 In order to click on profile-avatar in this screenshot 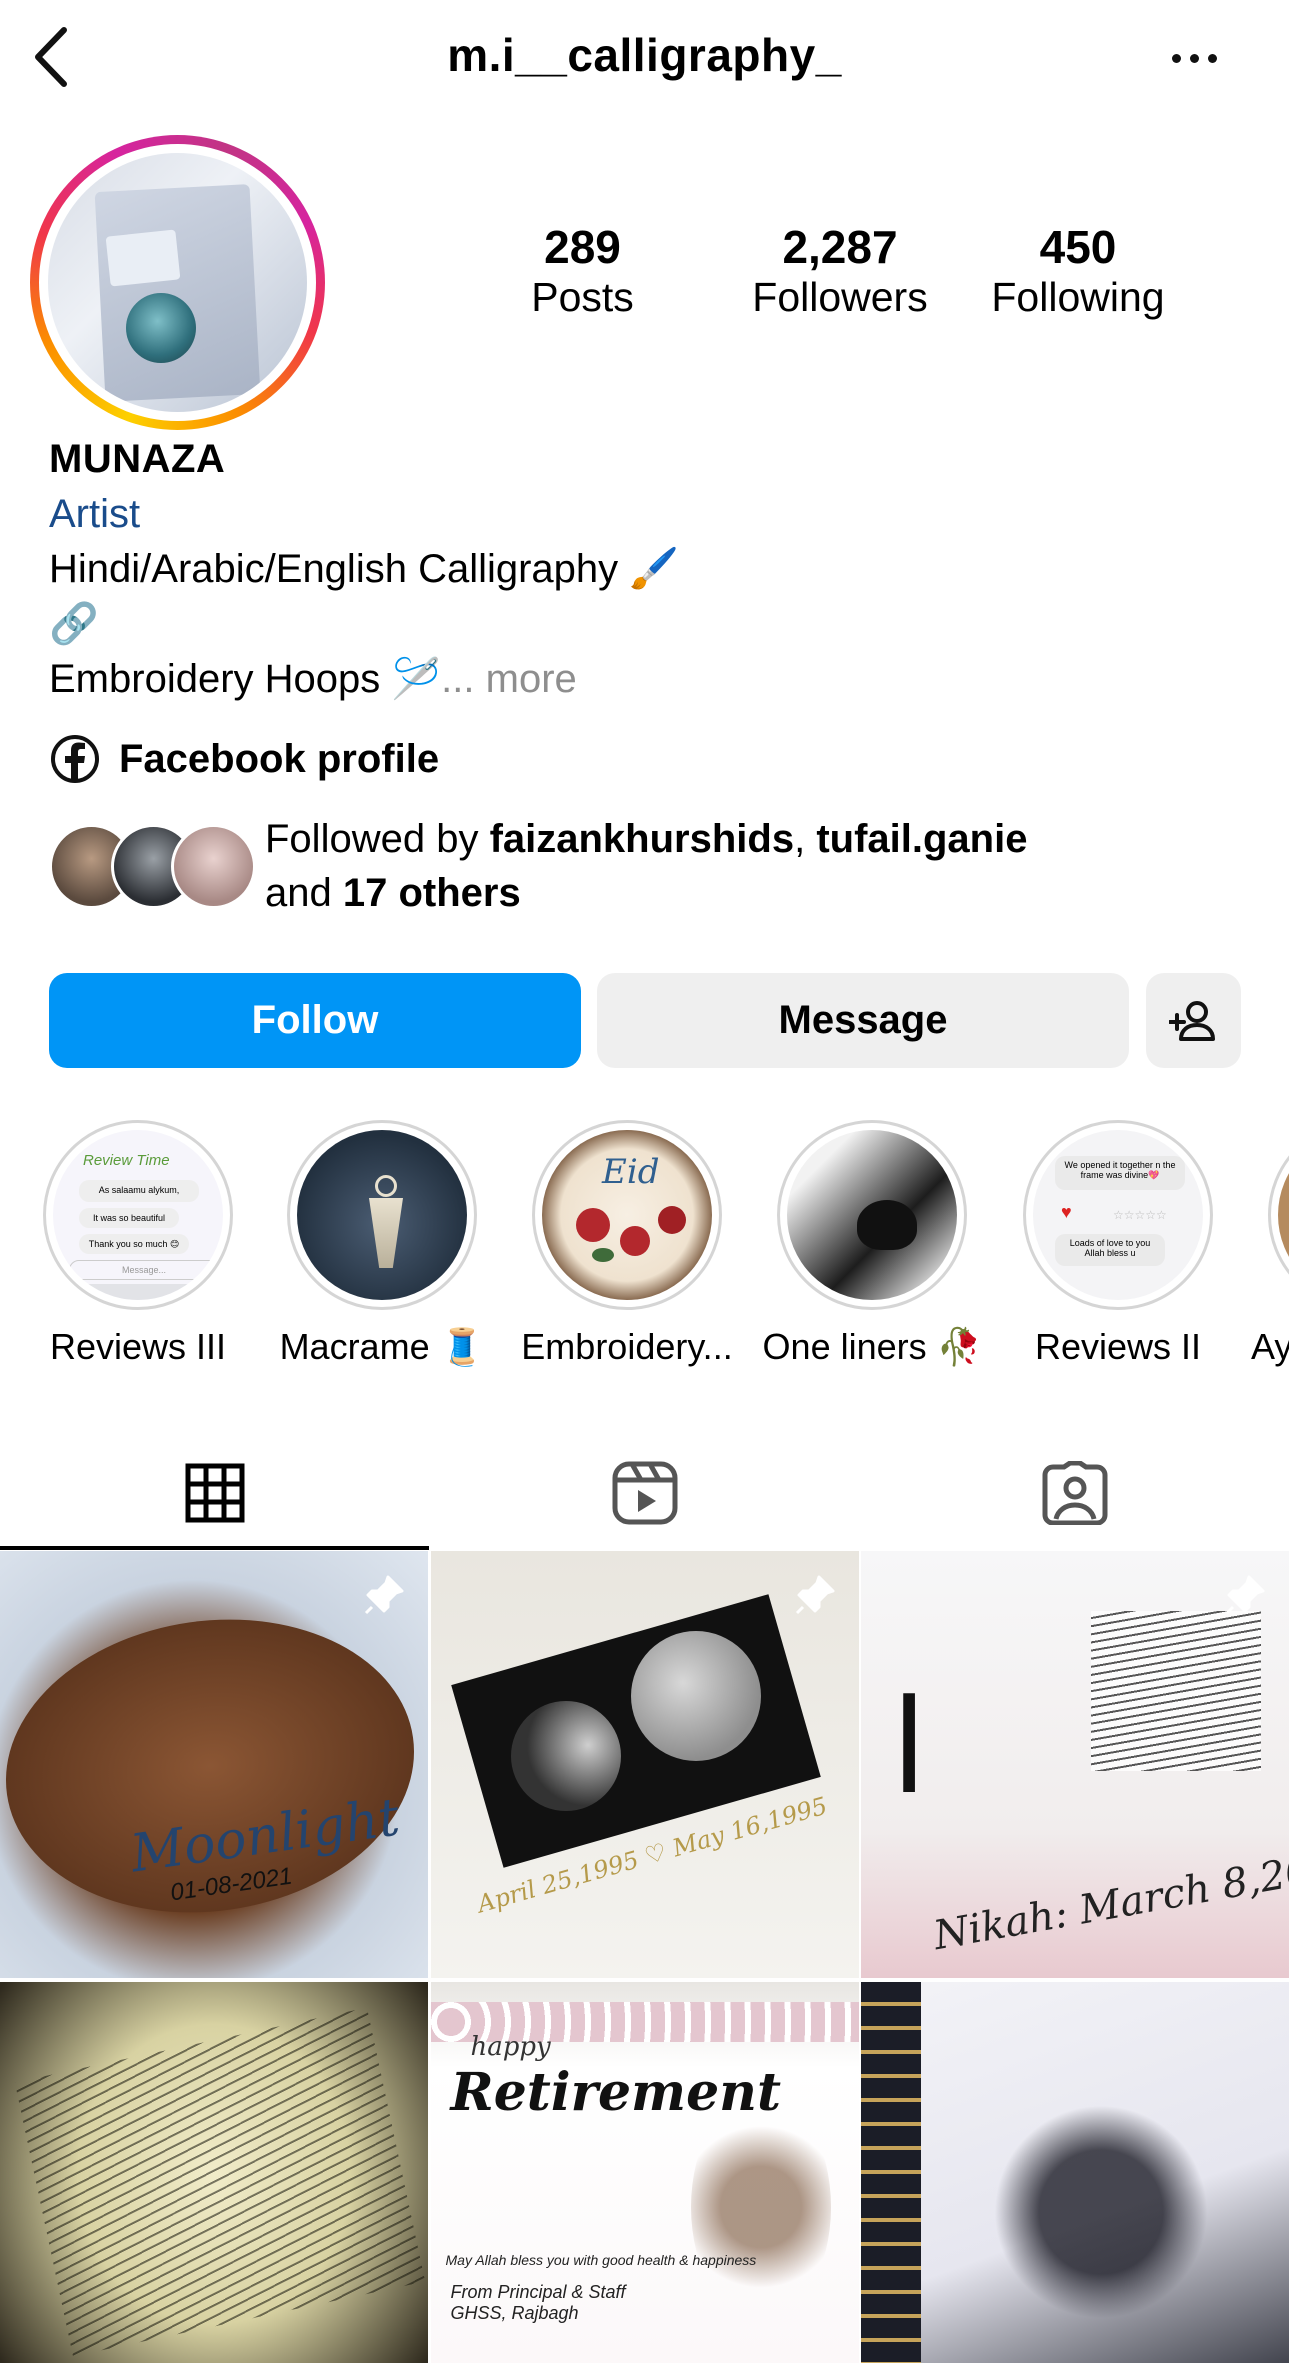, I will do `click(177, 282)`.